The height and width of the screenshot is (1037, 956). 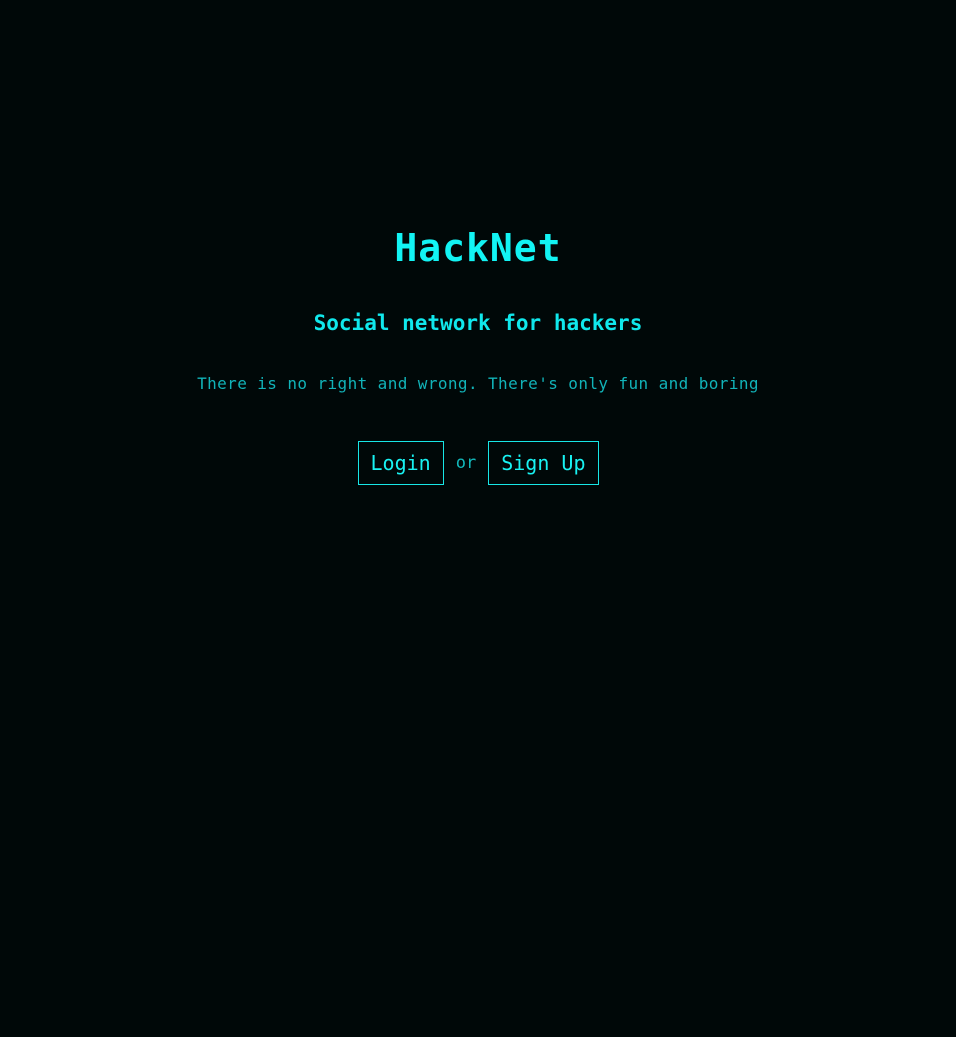 I want to click on auth-actions: Login or Sign Up, so click(x=478, y=463).